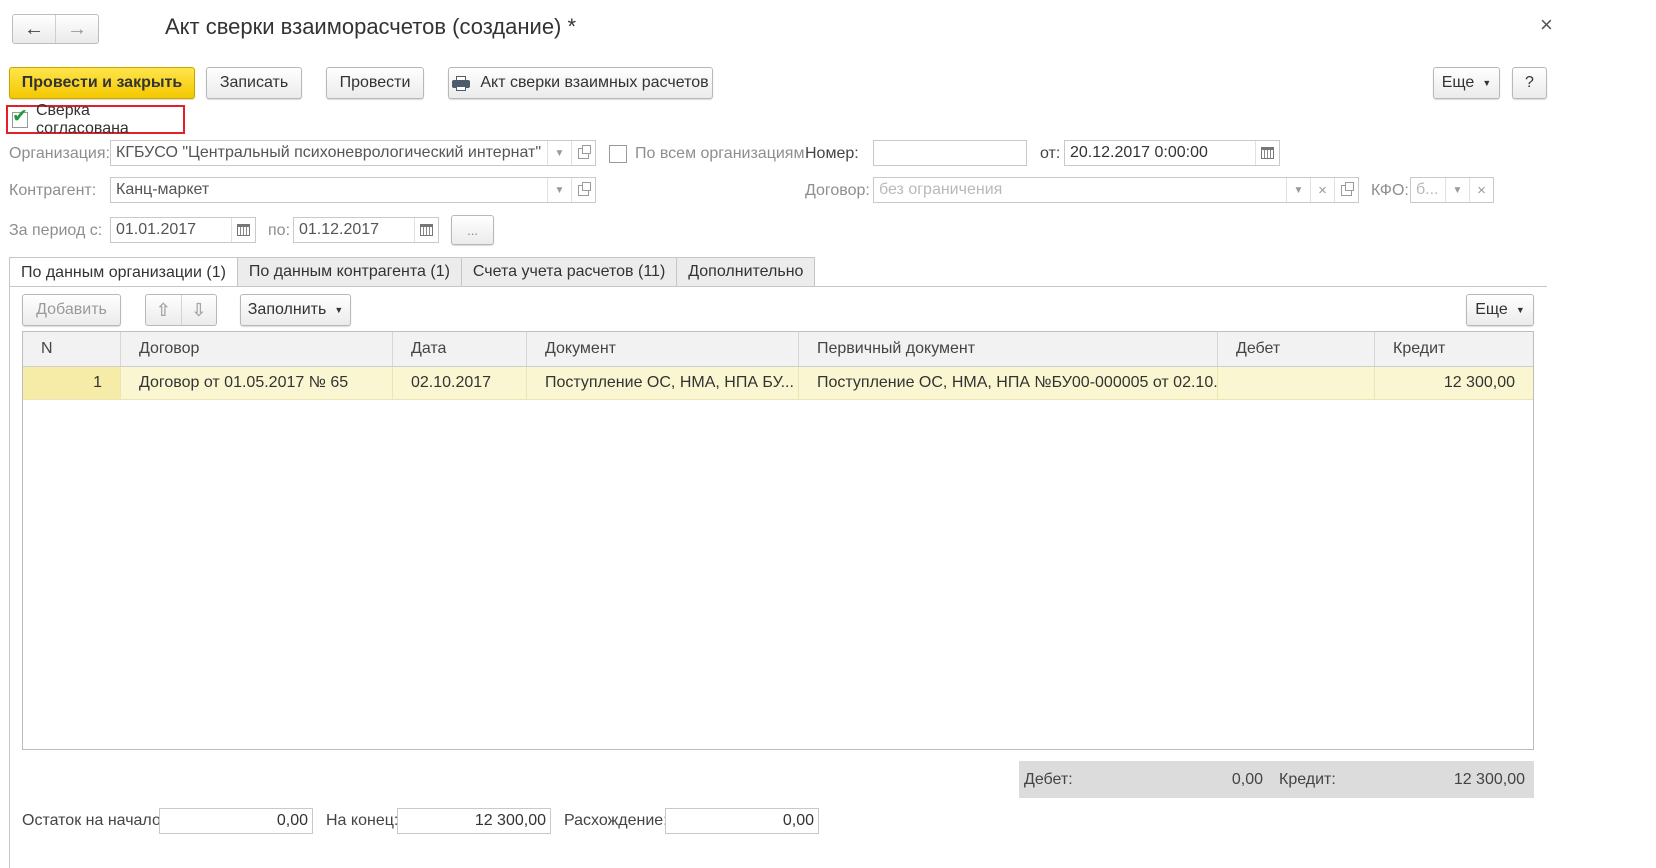  I want to click on date-field: 20.12.2017 0:00:00, so click(1172, 153).